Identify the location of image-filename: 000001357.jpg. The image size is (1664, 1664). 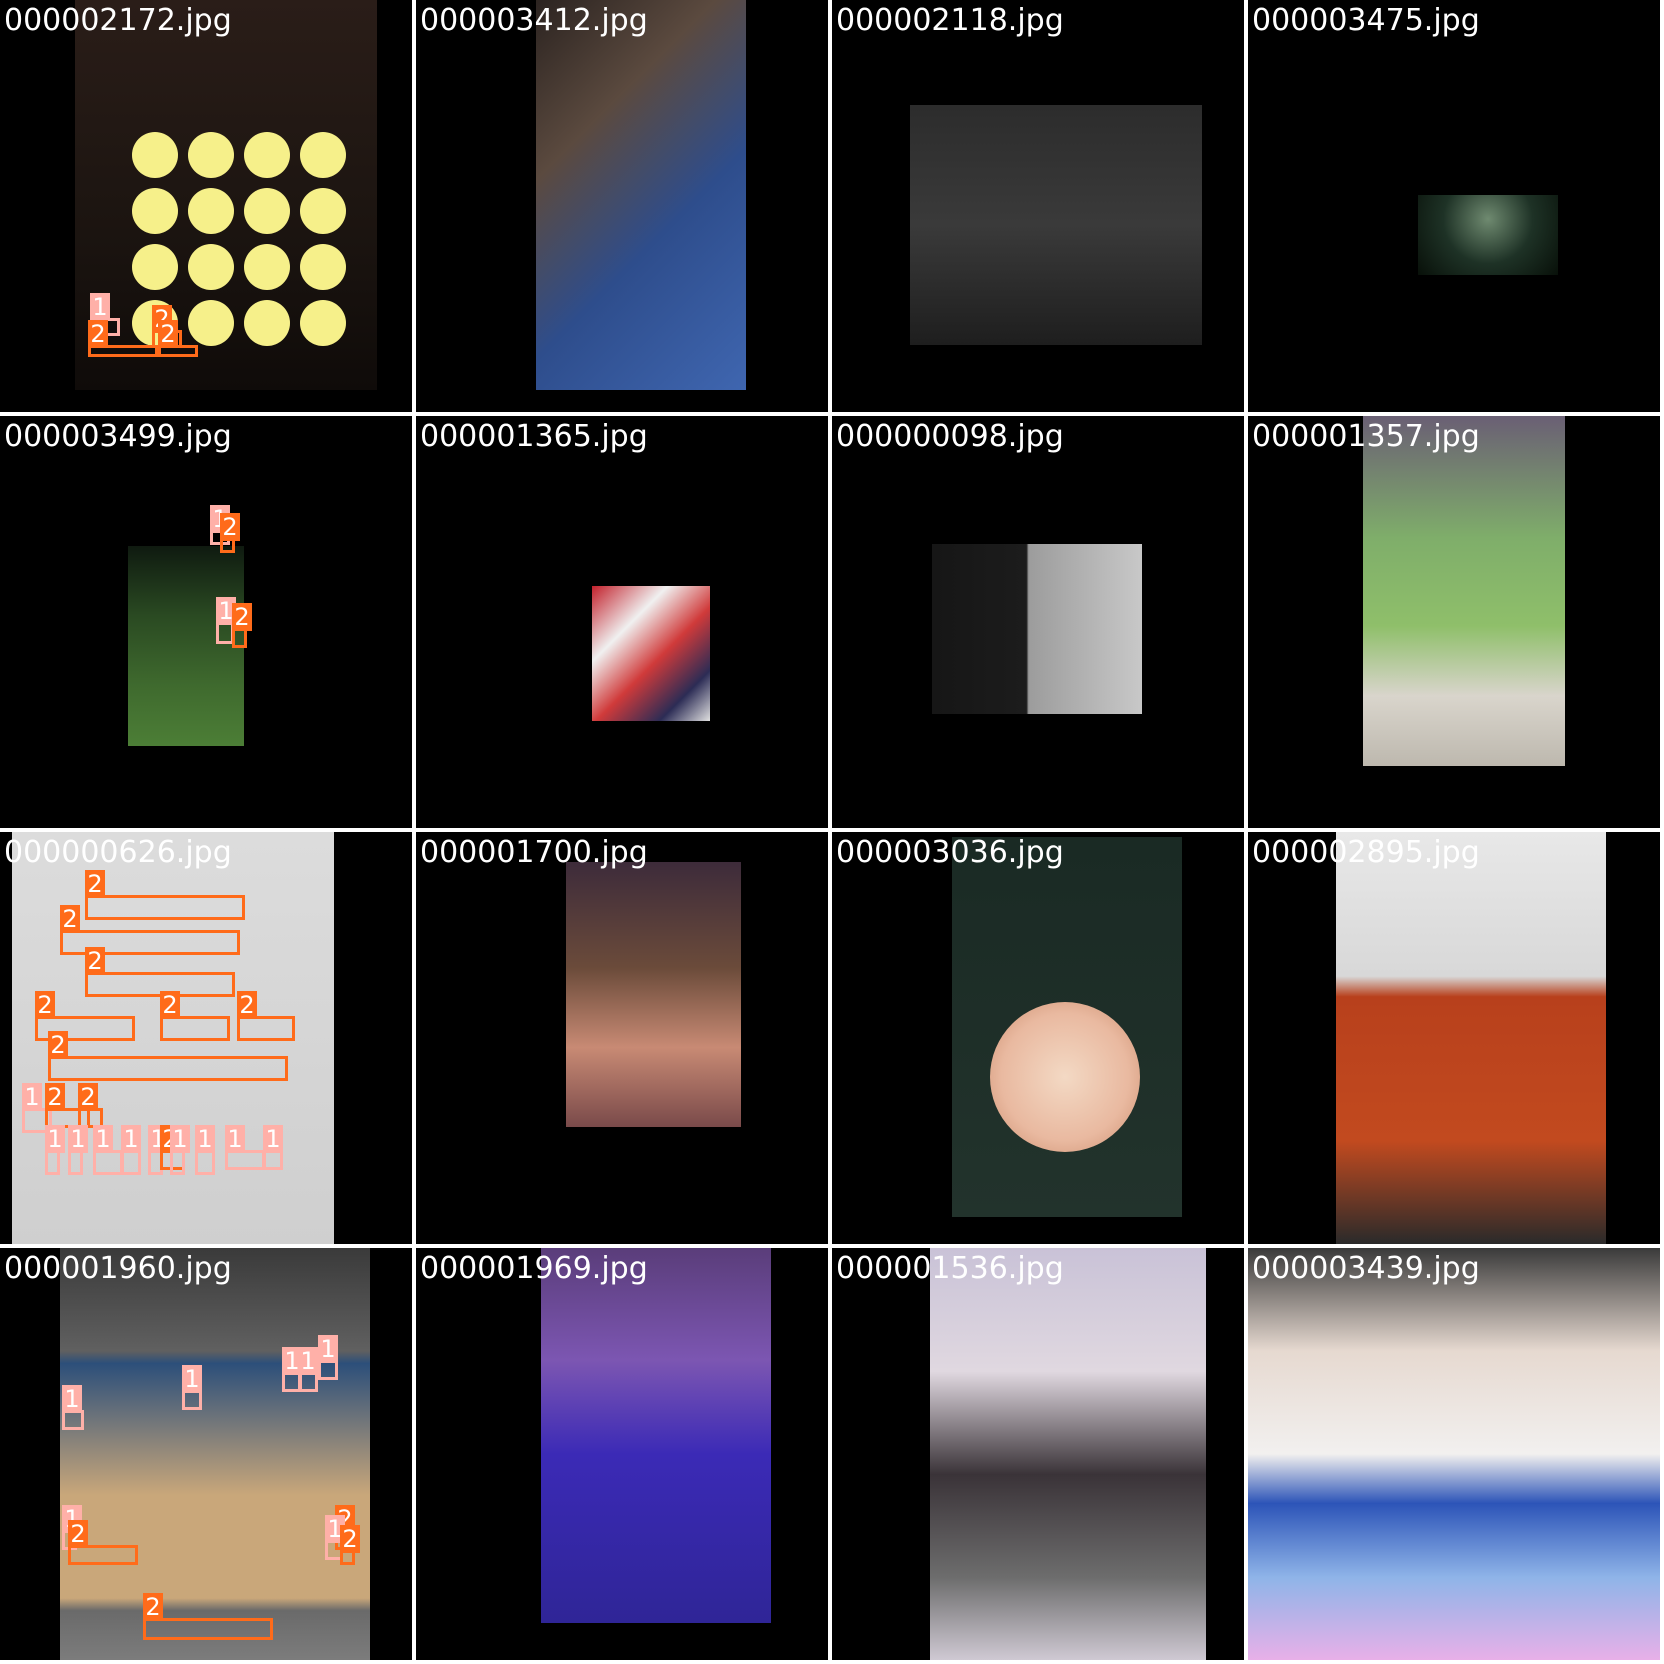
(1366, 436).